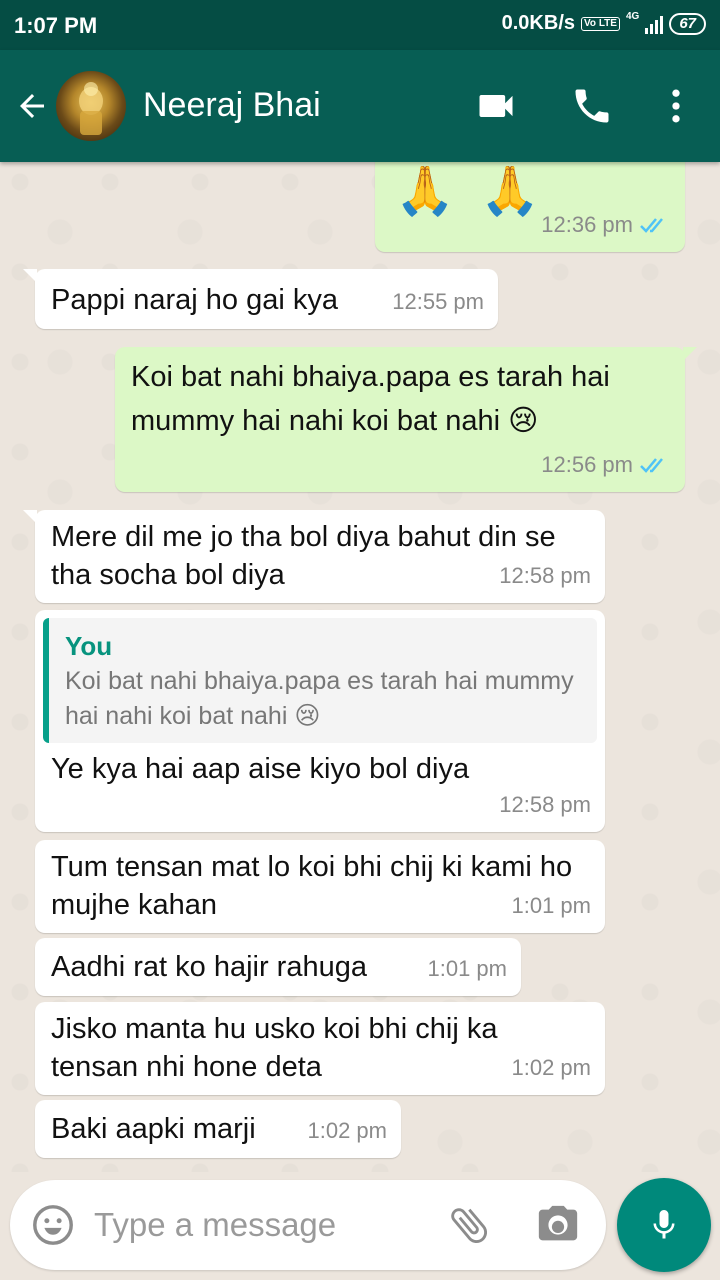 This screenshot has width=720, height=1280. I want to click on mic-button, so click(664, 1225).